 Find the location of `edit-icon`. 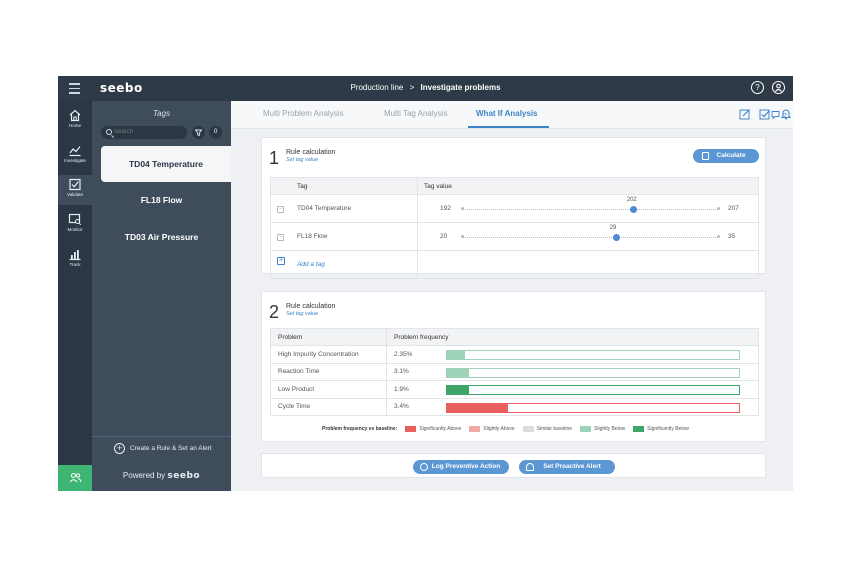

edit-icon is located at coordinates (745, 114).